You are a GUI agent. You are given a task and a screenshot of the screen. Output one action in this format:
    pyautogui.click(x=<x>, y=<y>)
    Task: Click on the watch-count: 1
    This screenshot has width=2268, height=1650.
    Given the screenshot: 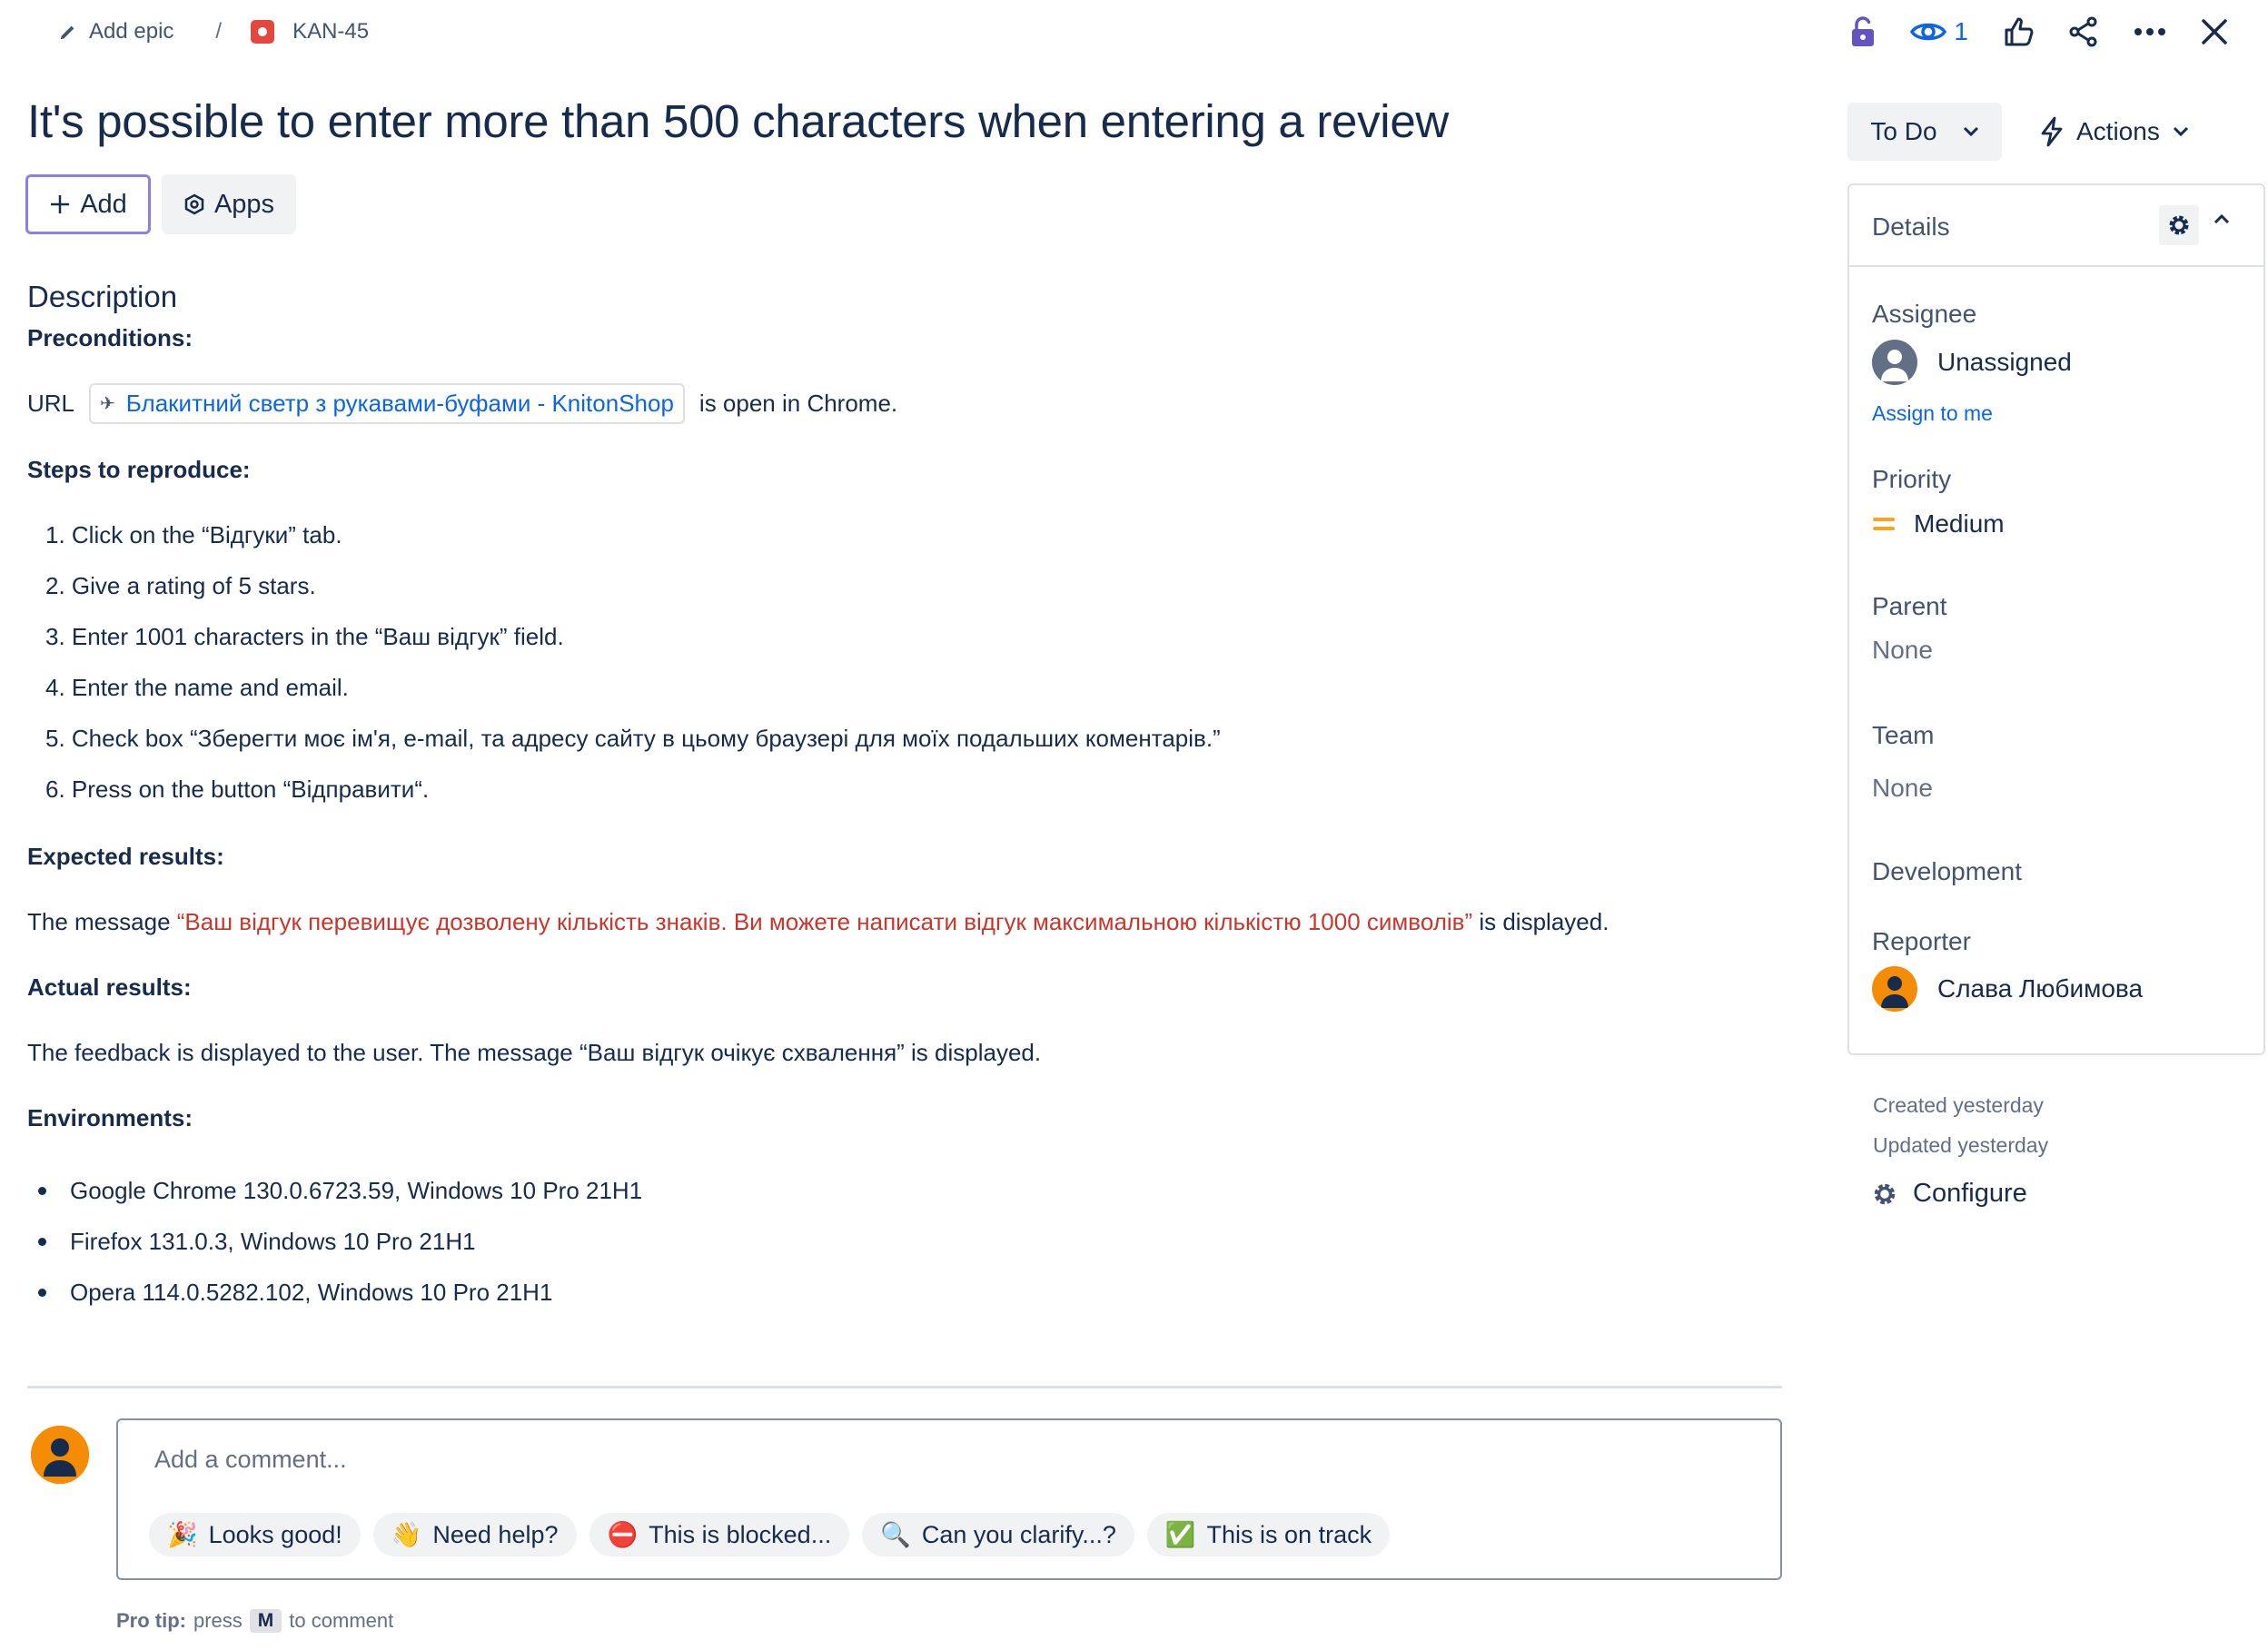 What is the action you would take?
    pyautogui.click(x=1961, y=31)
    